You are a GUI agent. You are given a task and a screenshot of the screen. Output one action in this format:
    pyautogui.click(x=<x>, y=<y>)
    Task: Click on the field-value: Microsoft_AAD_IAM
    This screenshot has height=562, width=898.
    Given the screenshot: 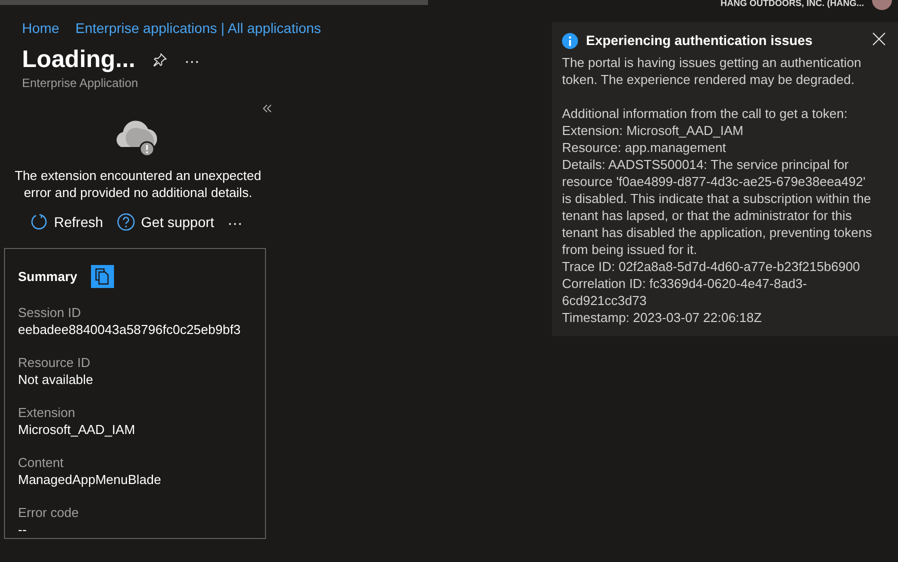 What is the action you would take?
    pyautogui.click(x=77, y=429)
    